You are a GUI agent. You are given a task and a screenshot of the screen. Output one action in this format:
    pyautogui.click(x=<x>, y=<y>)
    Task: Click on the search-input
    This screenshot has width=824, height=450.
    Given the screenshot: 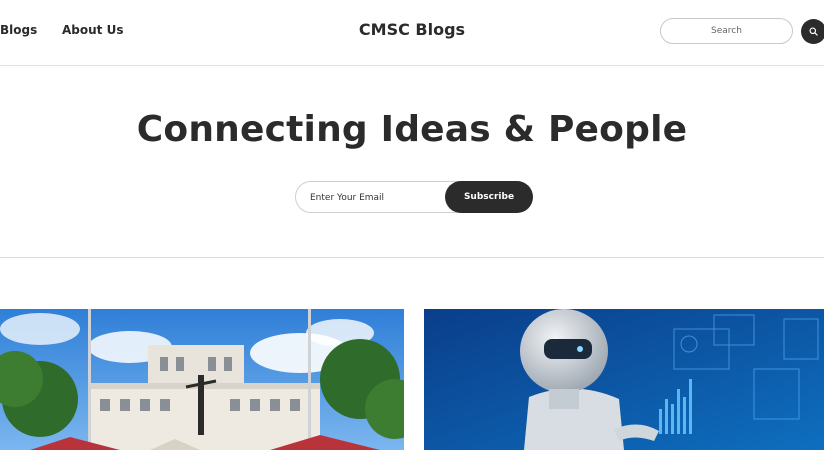 What is the action you would take?
    pyautogui.click(x=726, y=31)
    